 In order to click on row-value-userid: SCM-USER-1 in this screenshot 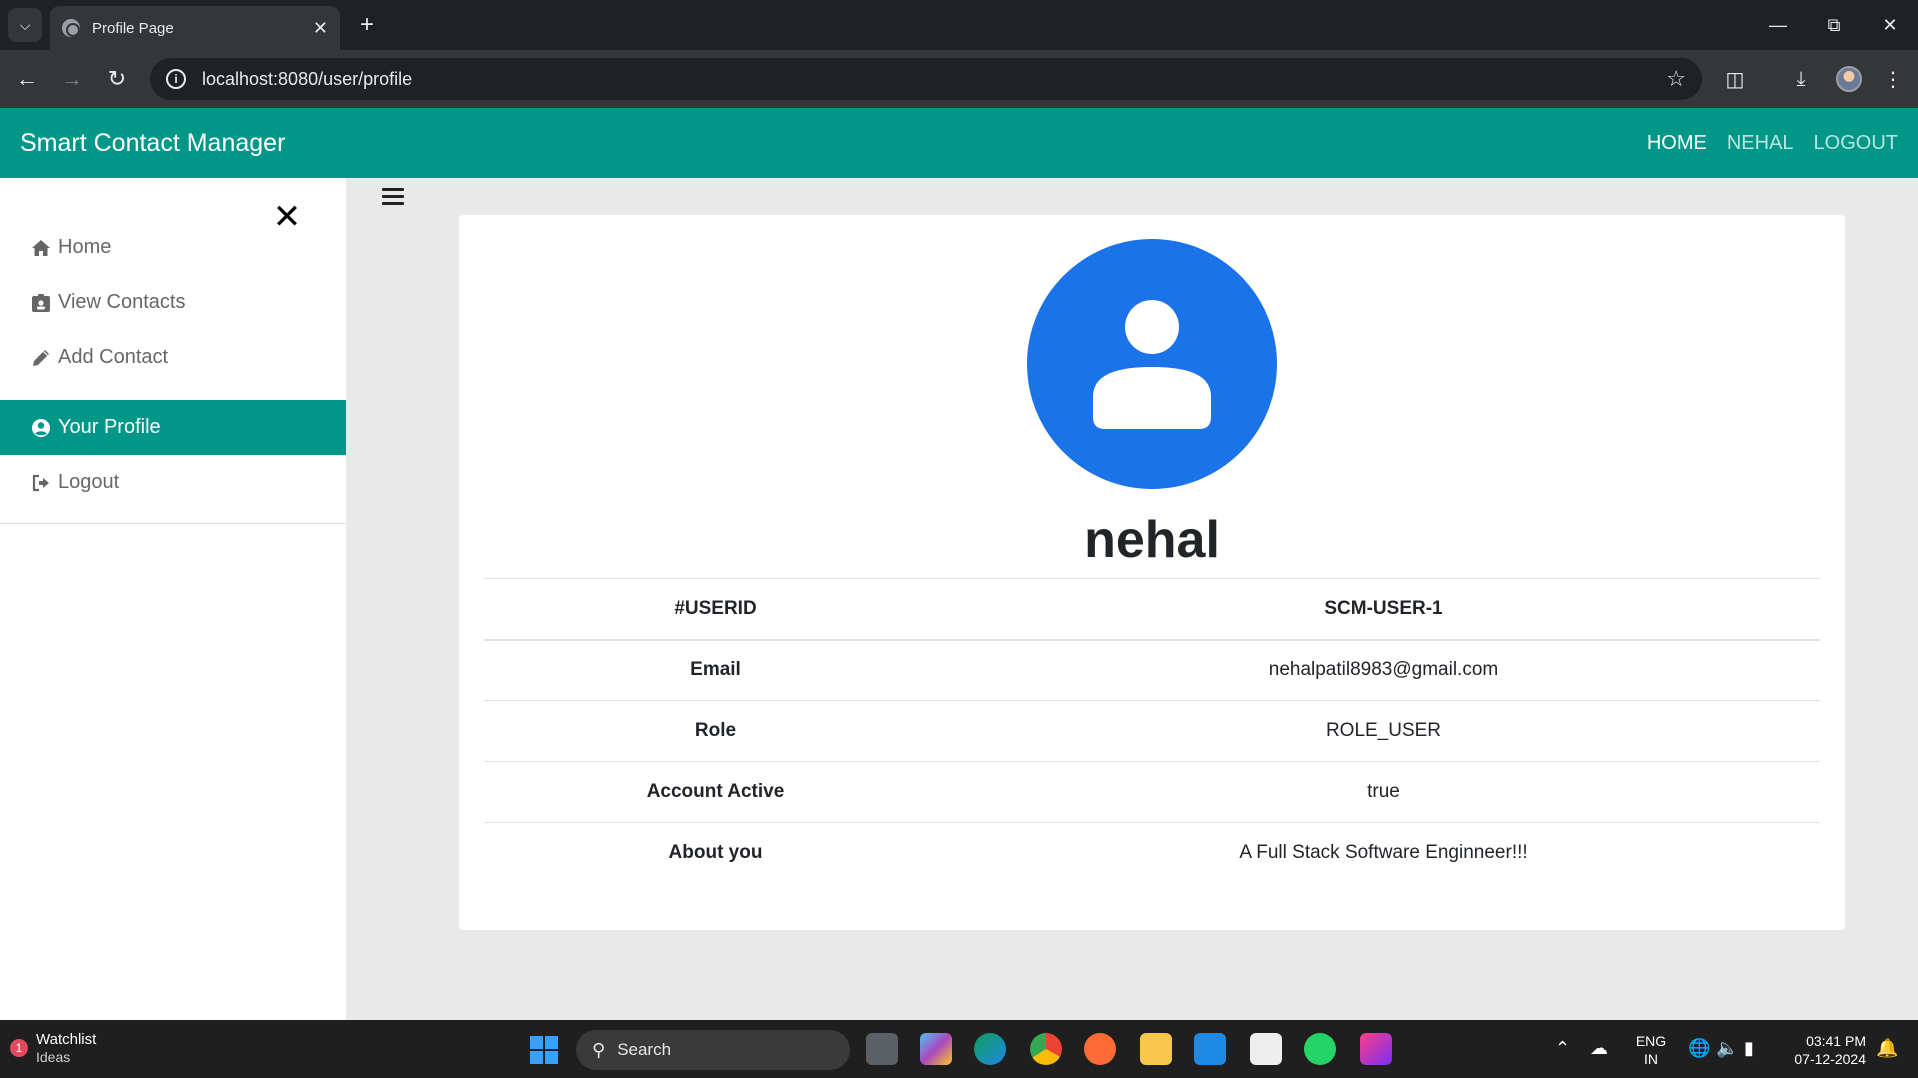, I will do `click(1383, 609)`.